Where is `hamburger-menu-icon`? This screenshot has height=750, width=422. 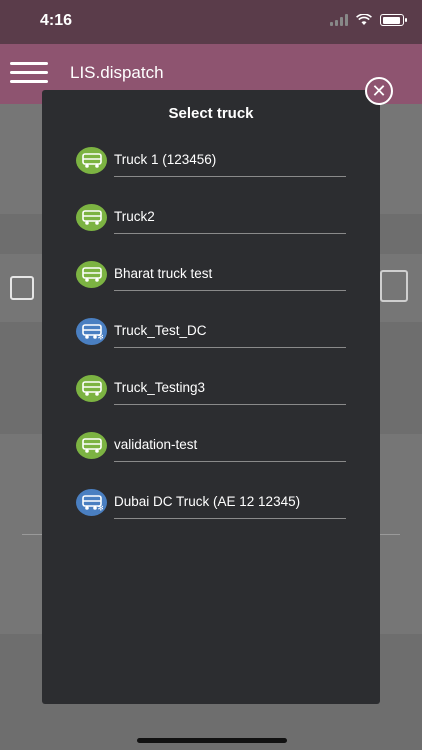 hamburger-menu-icon is located at coordinates (29, 74).